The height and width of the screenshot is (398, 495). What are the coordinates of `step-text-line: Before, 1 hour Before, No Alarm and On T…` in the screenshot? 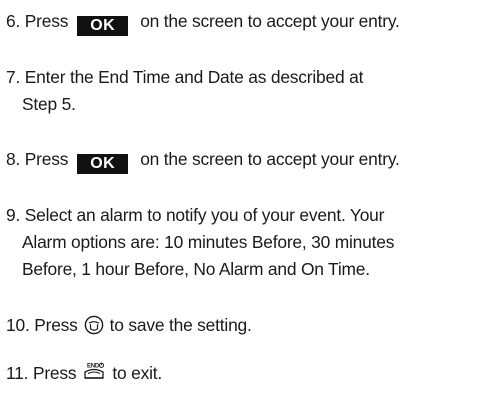 It's located at (196, 269).